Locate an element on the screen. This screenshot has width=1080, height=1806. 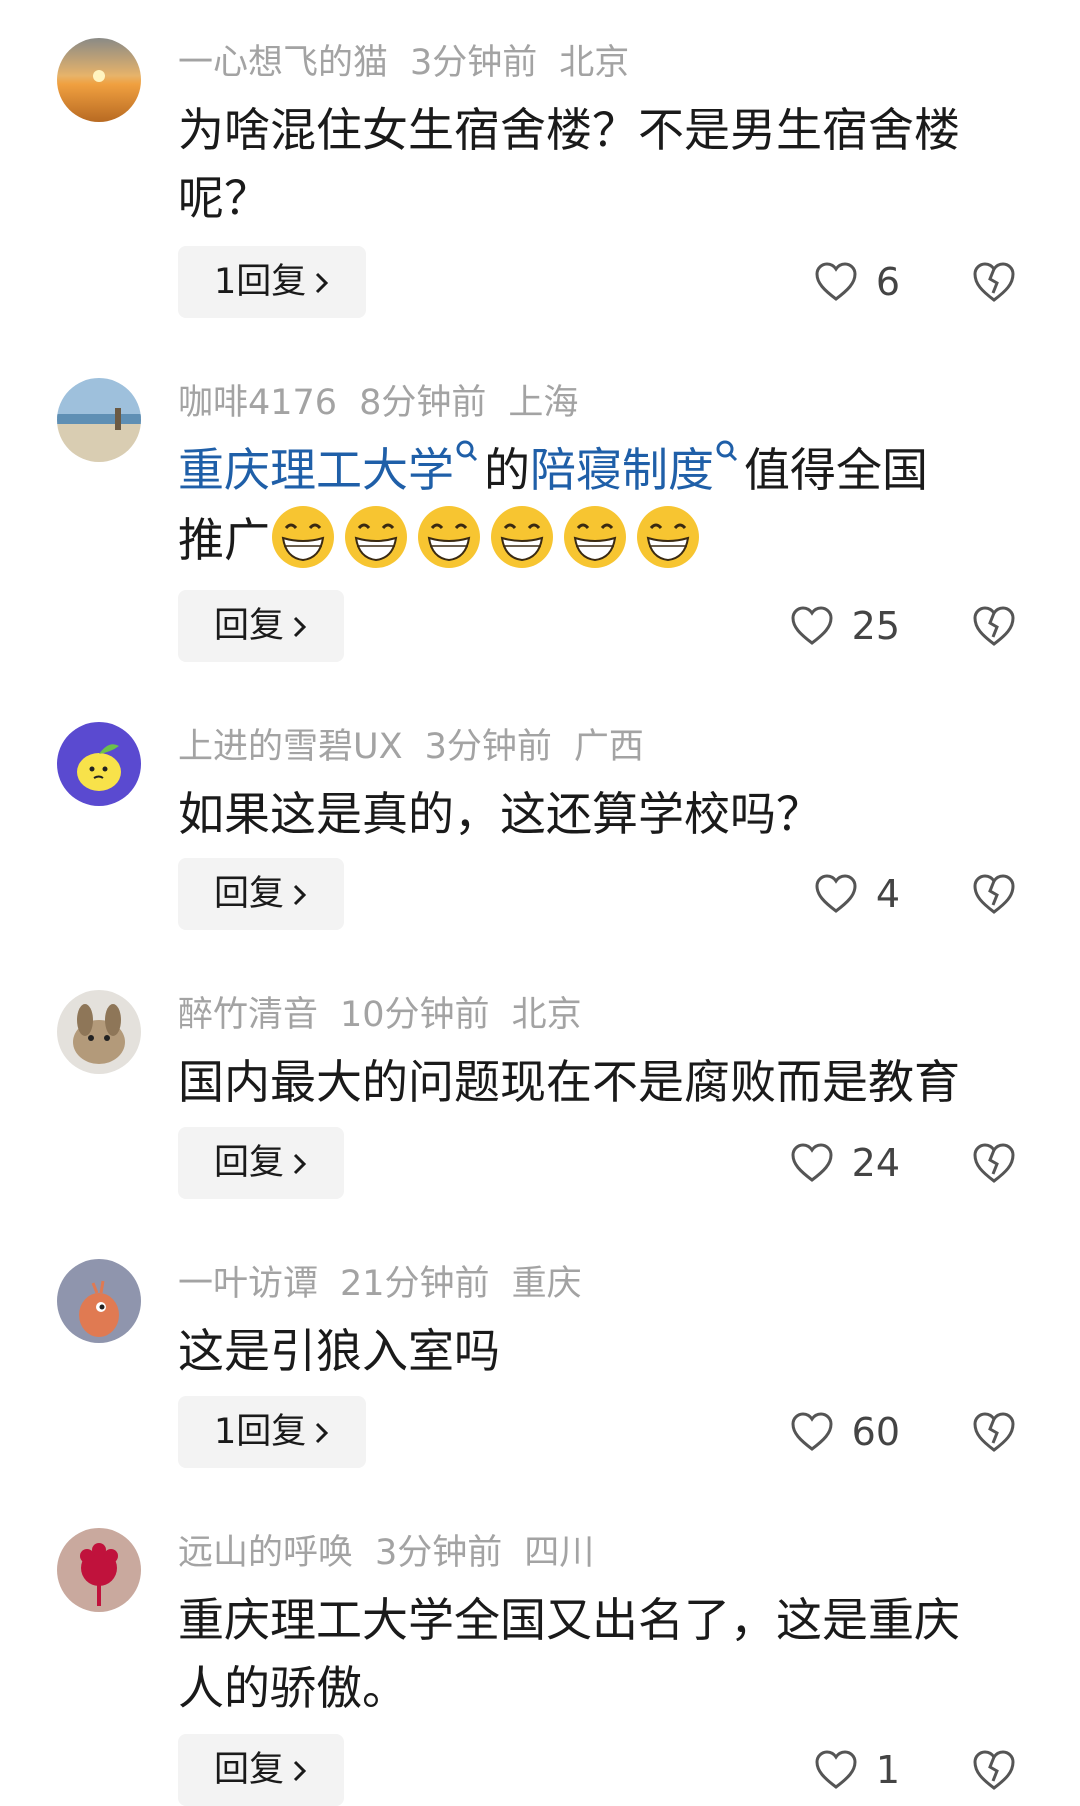
location: 重庆 is located at coordinates (546, 1284).